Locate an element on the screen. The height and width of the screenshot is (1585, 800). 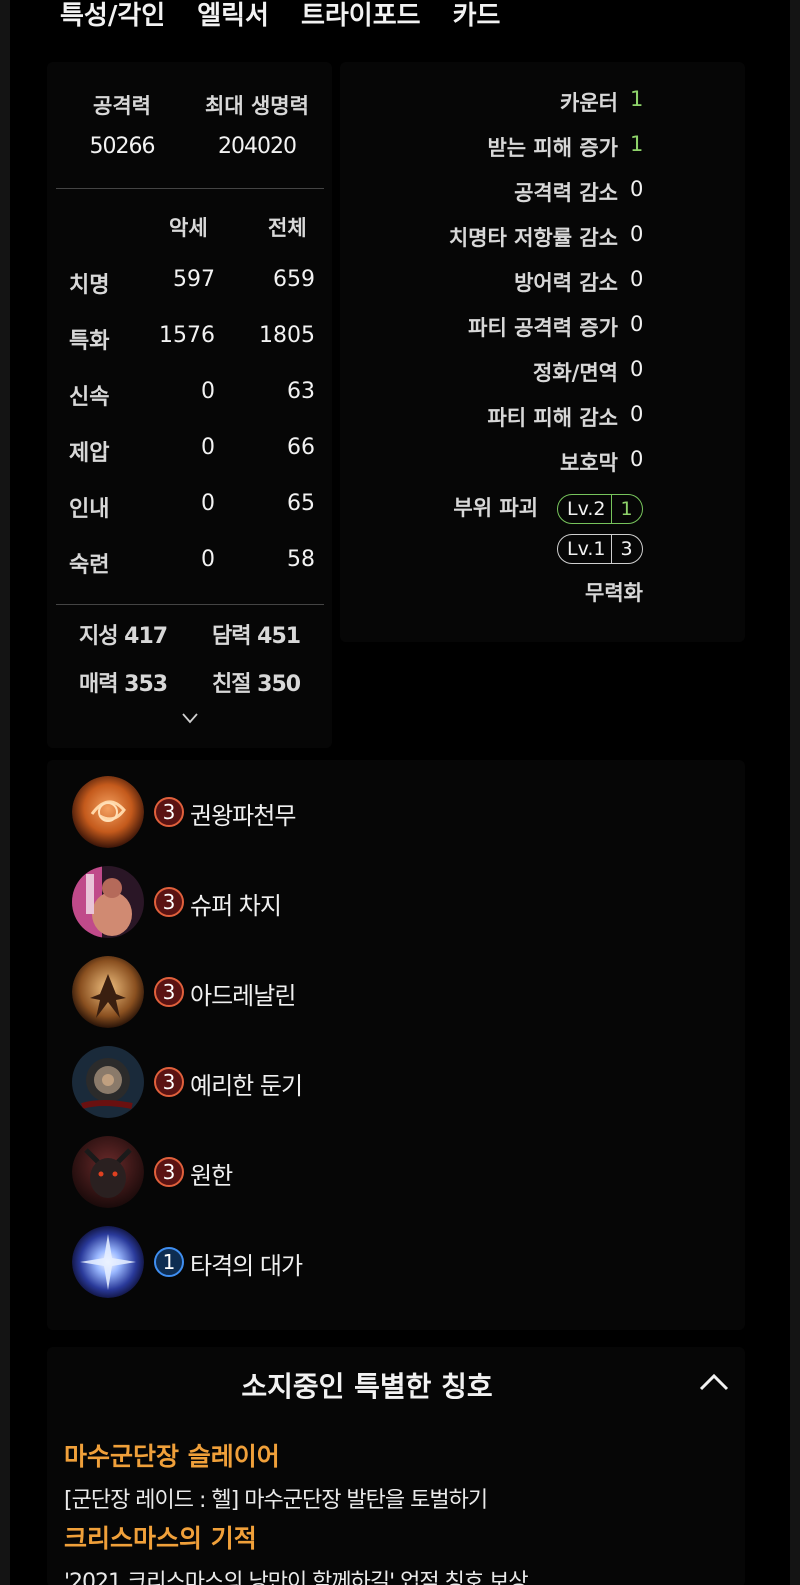
title-description: '2021 크리스마스의 낭만이 함께하길' 업적 칭호 보상 is located at coordinates (296, 1577).